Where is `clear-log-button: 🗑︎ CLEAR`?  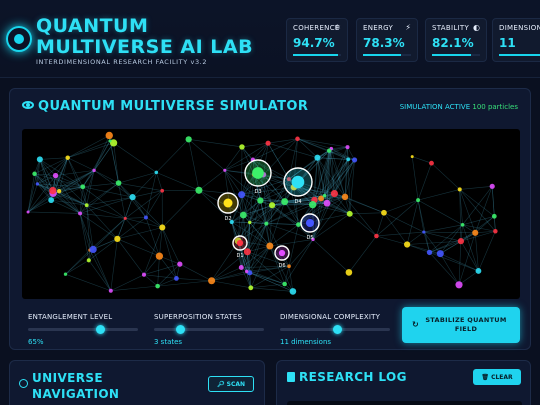
clear-log-button: 🗑︎ CLEAR is located at coordinates (497, 377).